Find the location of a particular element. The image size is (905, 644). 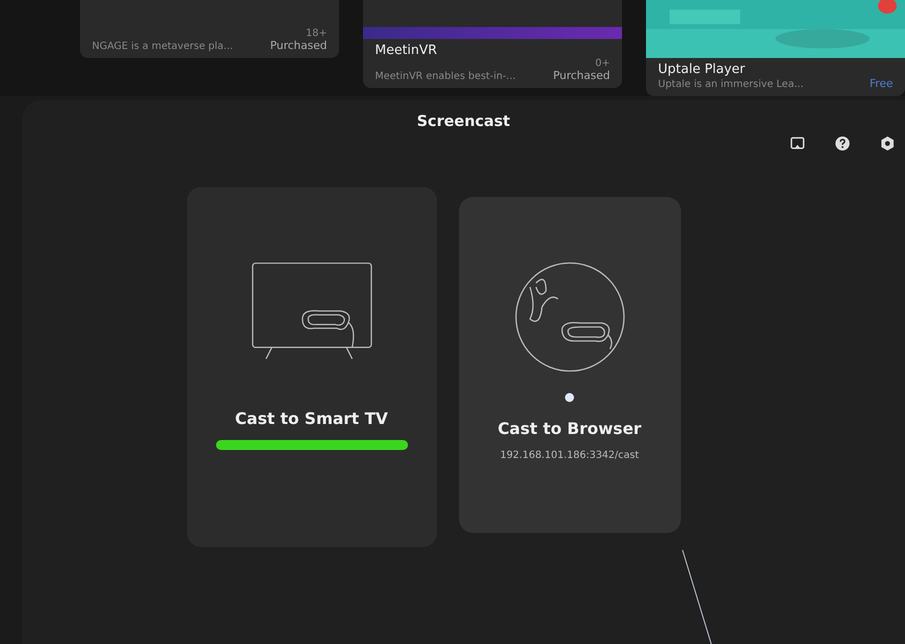

option-label: Cast to Smart TV is located at coordinates (311, 418).